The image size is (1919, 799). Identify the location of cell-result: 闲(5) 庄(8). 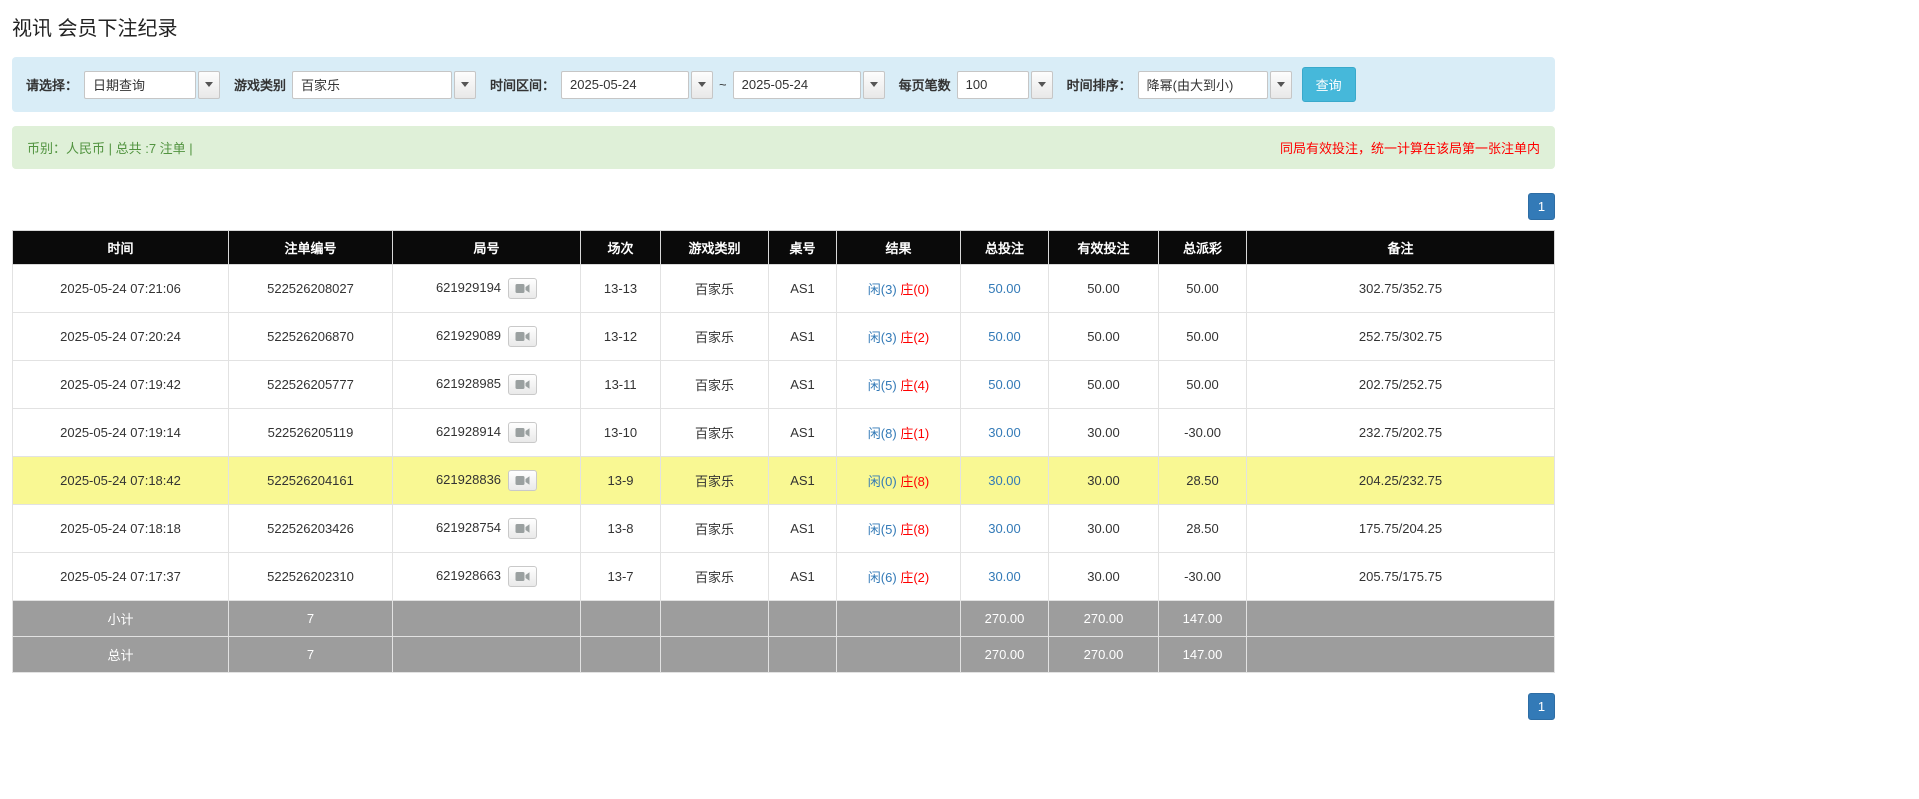
(898, 528).